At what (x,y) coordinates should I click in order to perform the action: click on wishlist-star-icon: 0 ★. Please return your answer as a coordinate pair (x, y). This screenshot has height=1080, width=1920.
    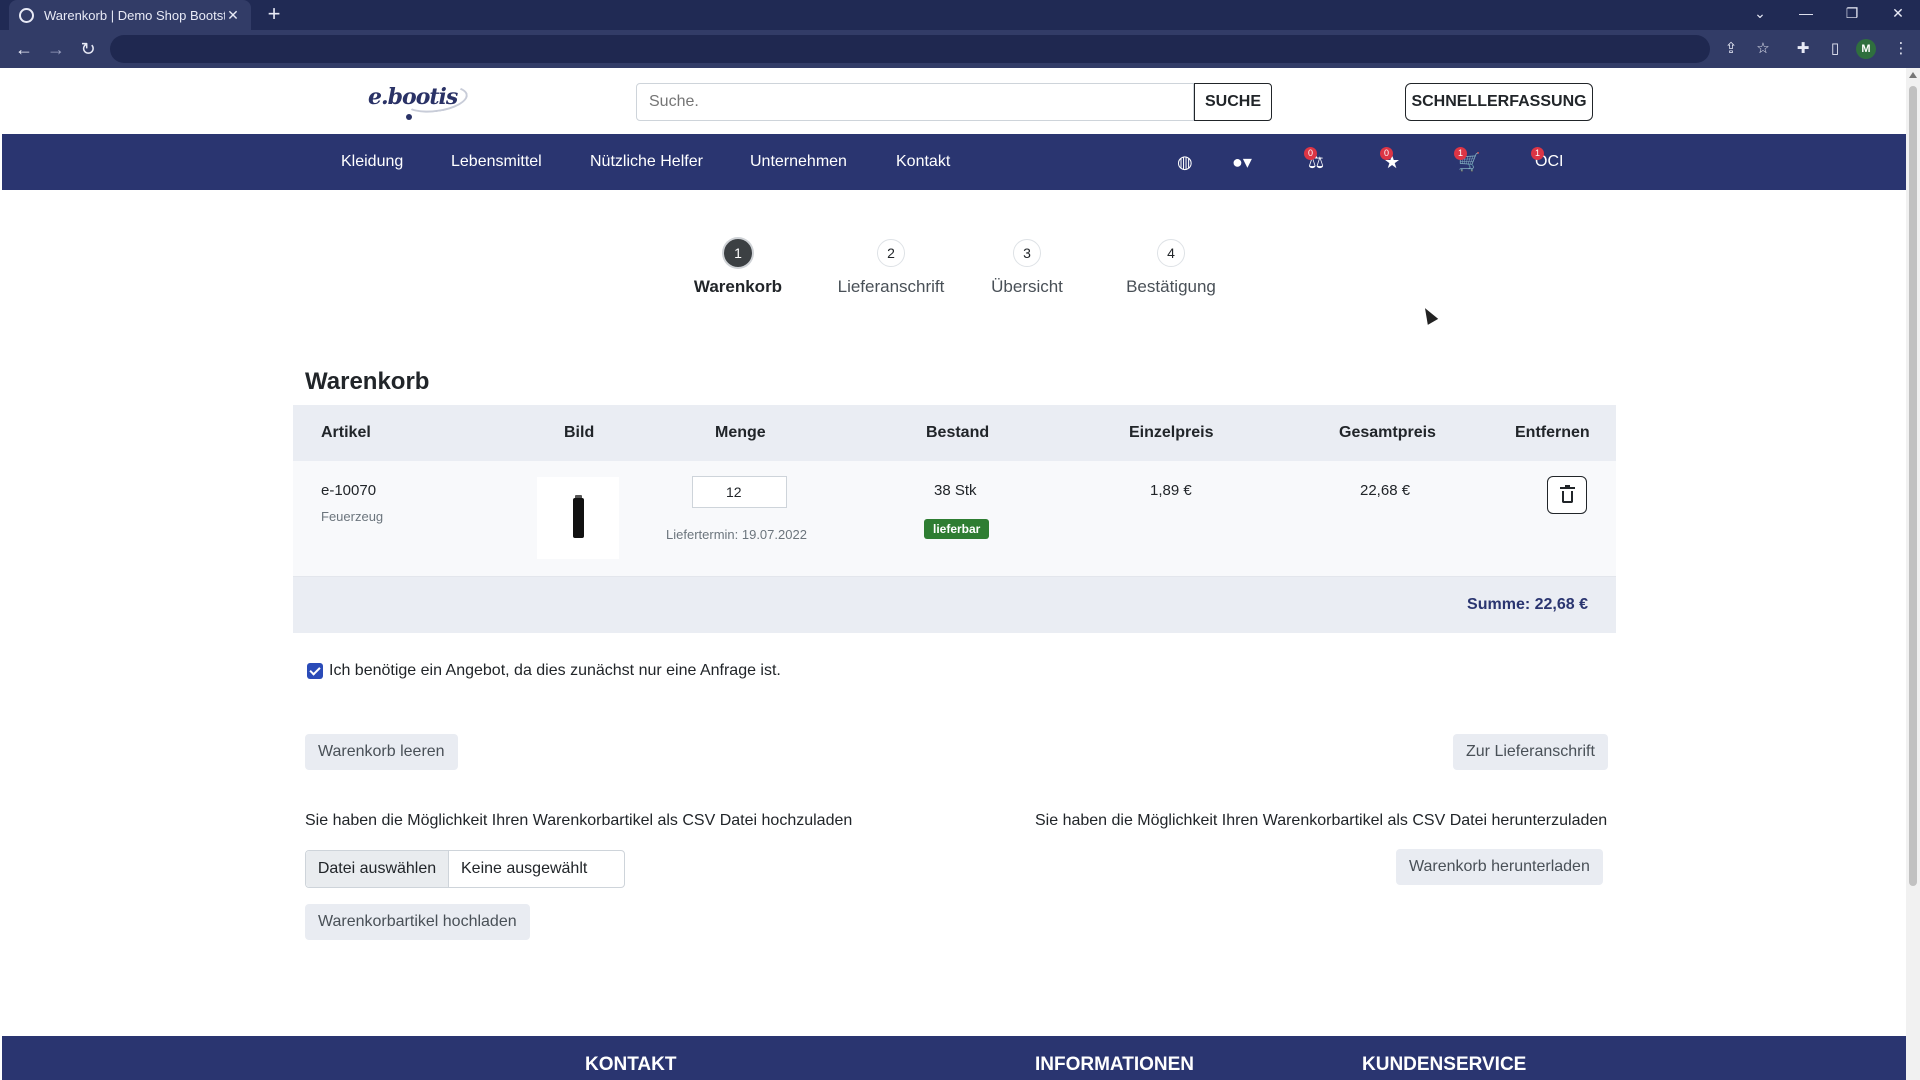
    Looking at the image, I should click on (1390, 160).